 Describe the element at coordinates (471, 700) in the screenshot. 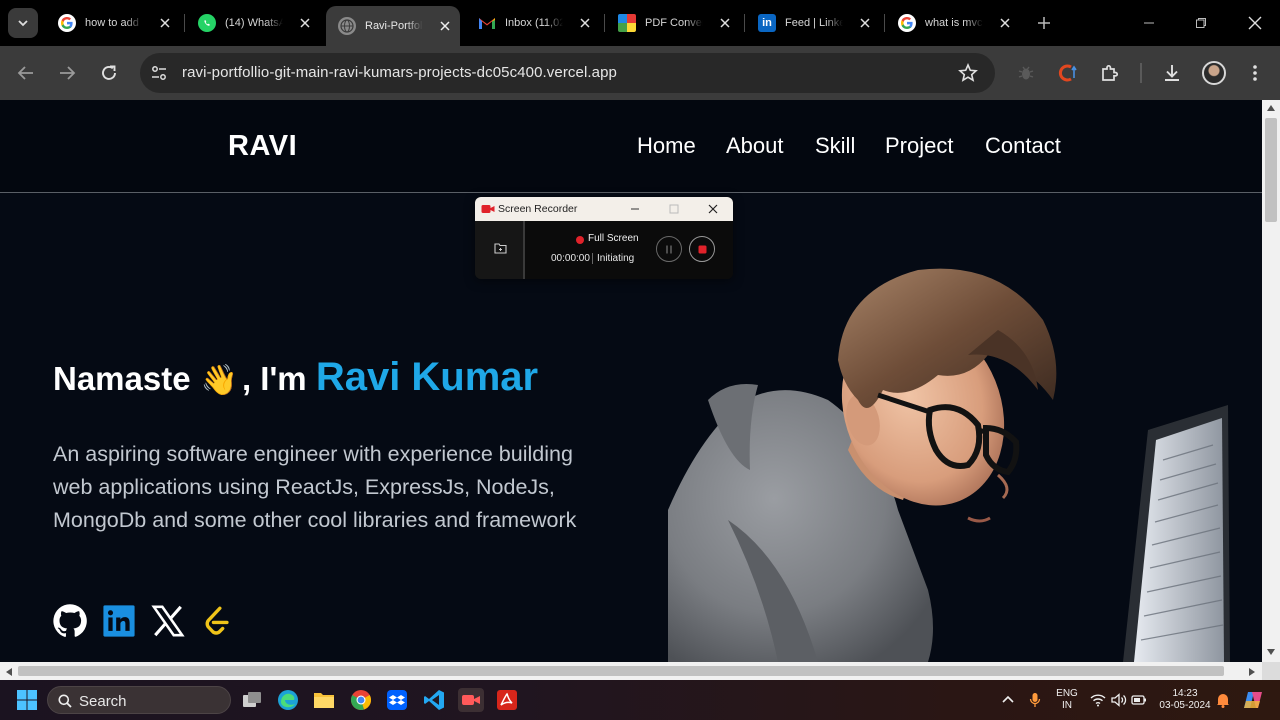

I see `screen-recorder-app` at that location.